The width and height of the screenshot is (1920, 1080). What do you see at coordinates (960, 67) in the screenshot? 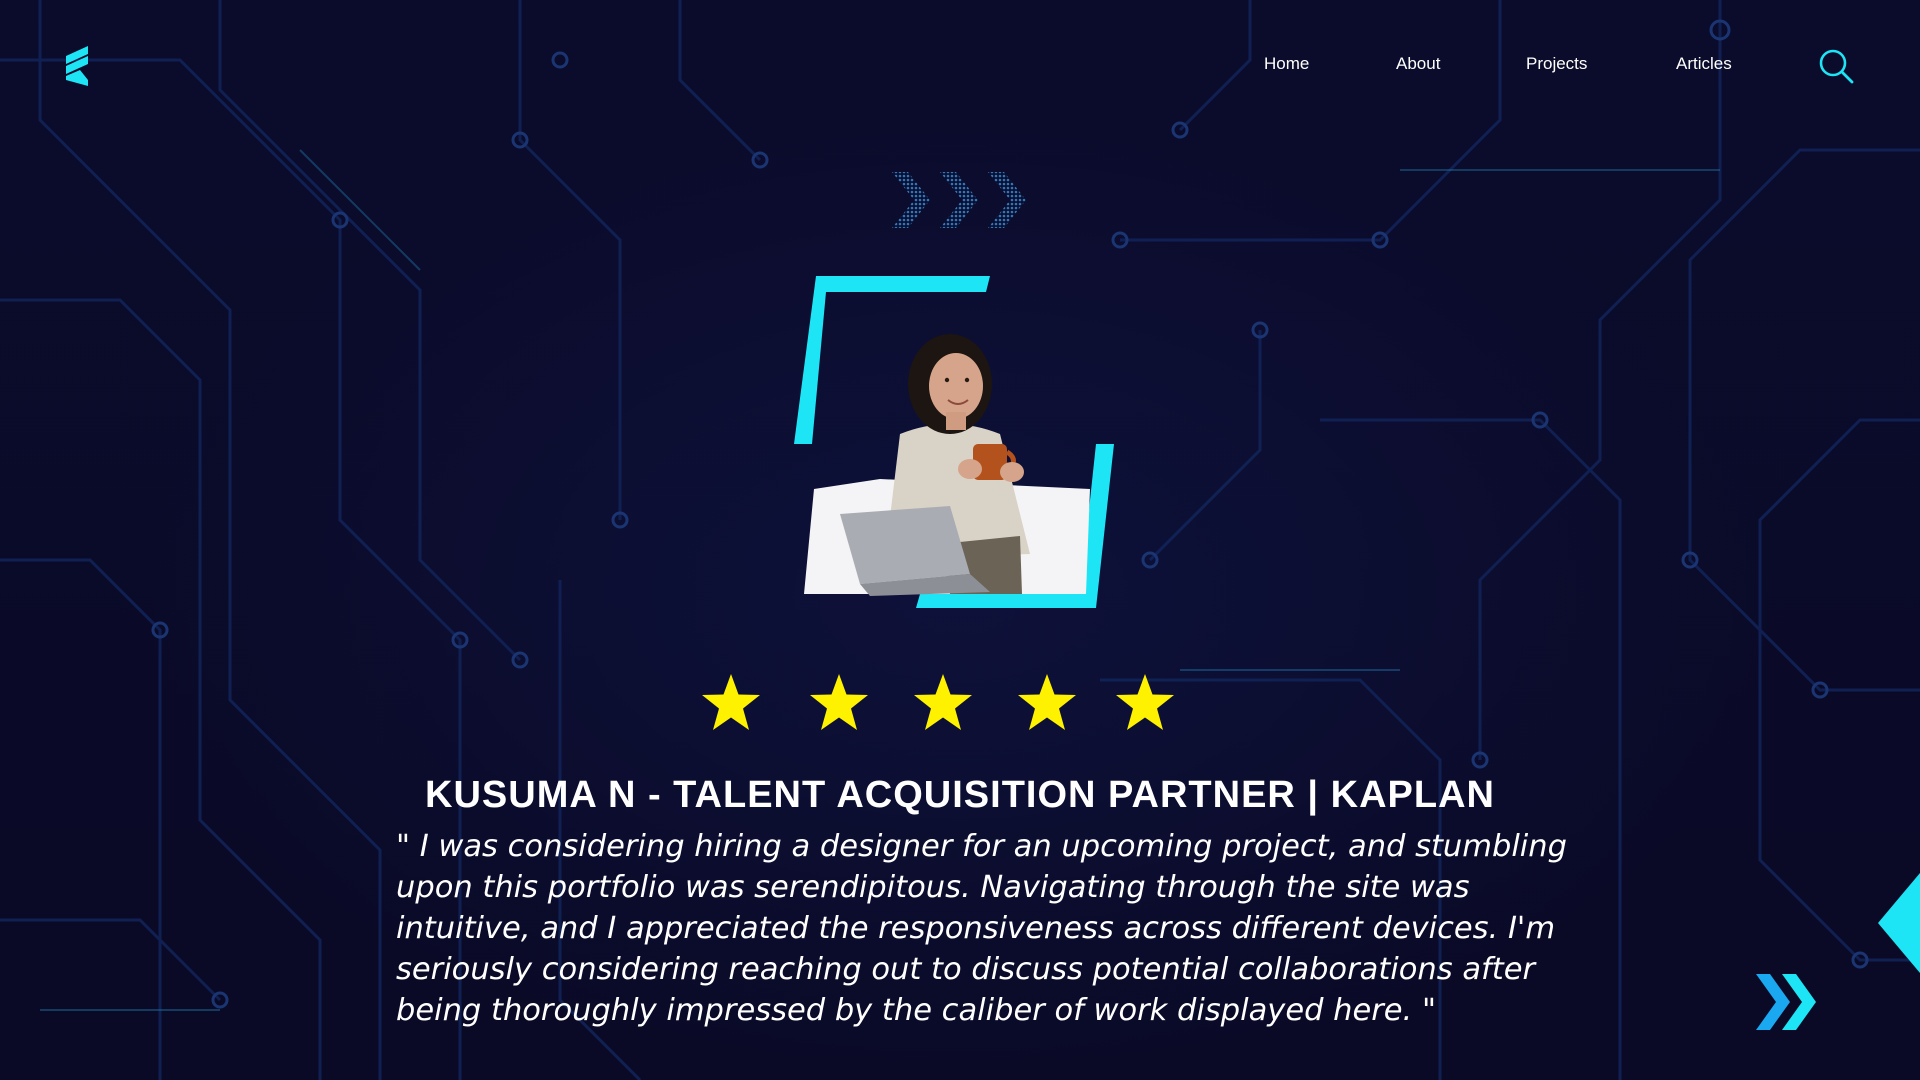
I see `main-nav: Home About Projects Articles` at bounding box center [960, 67].